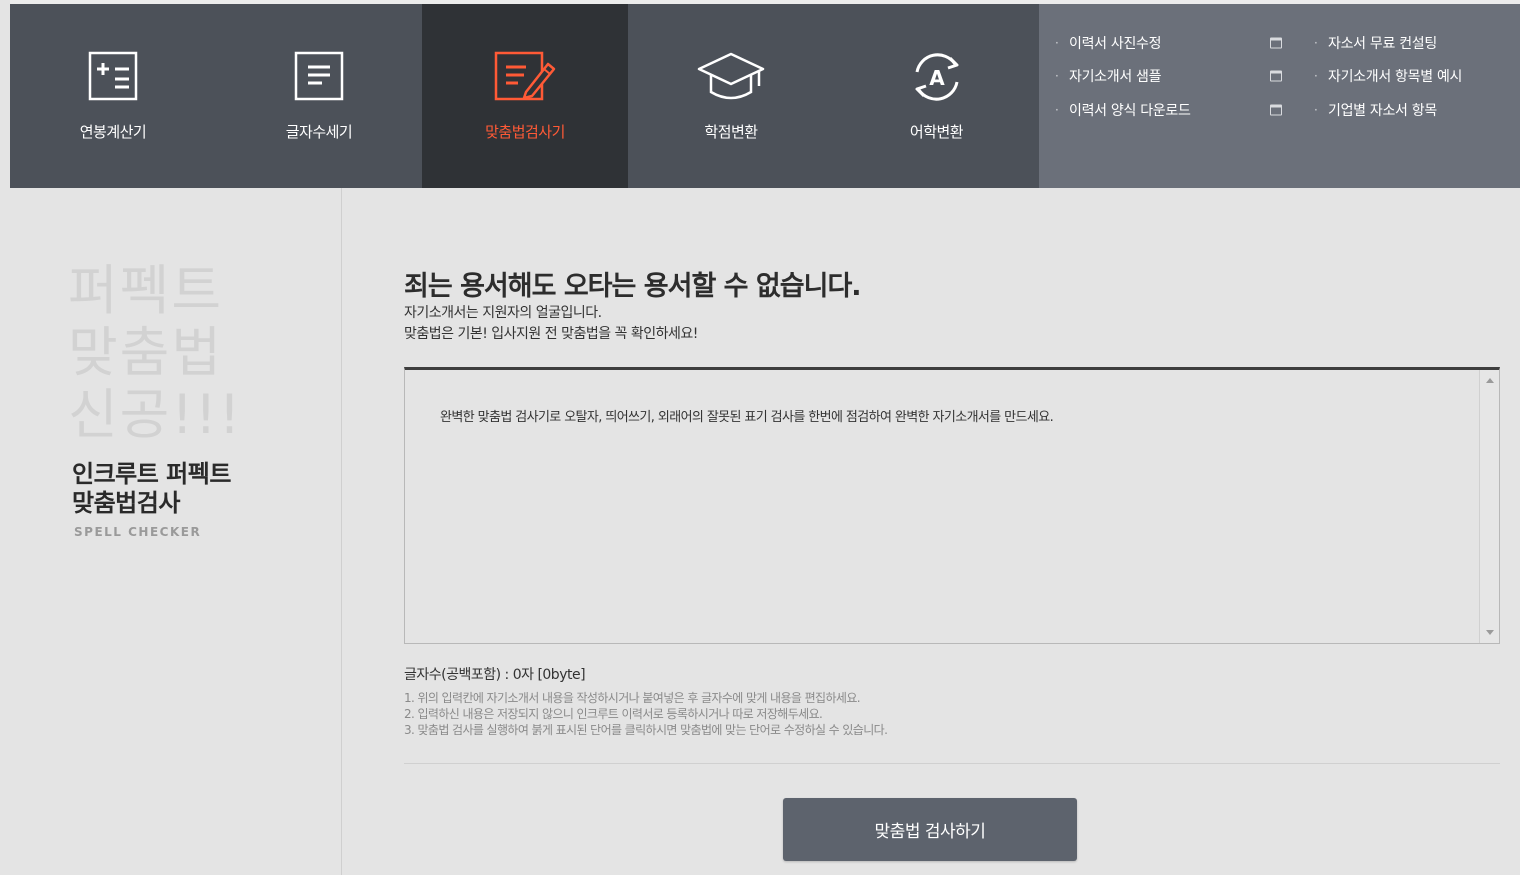  I want to click on graduation-cap-icon, so click(731, 80).